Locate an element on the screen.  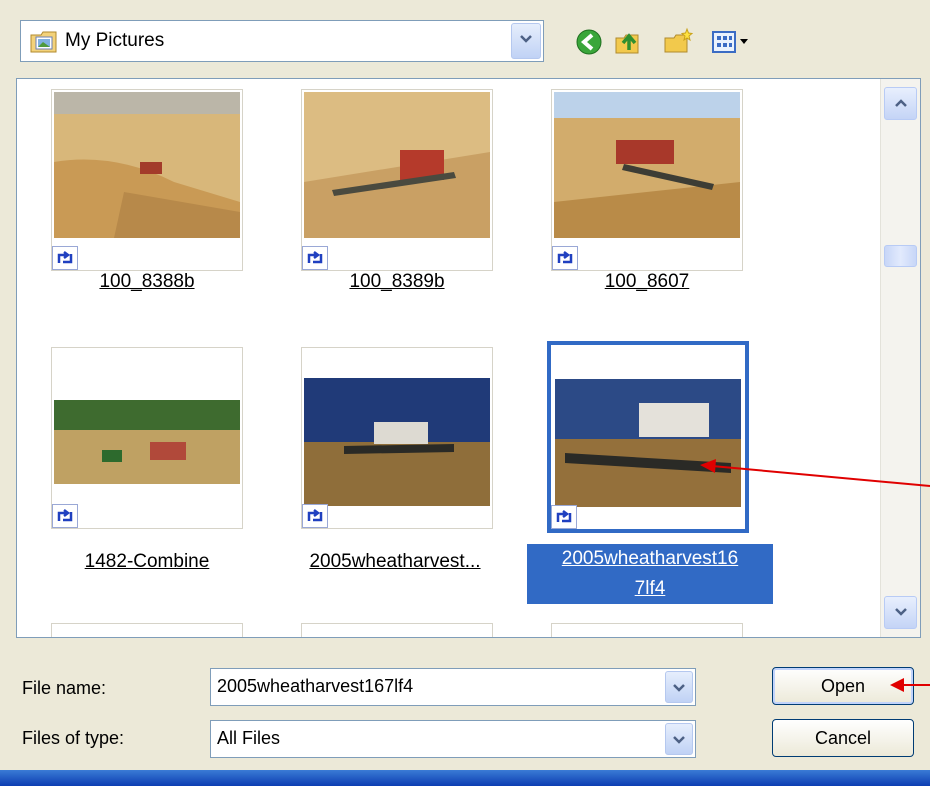
file-name-line-2: 7lf4 is located at coordinates (650, 588).